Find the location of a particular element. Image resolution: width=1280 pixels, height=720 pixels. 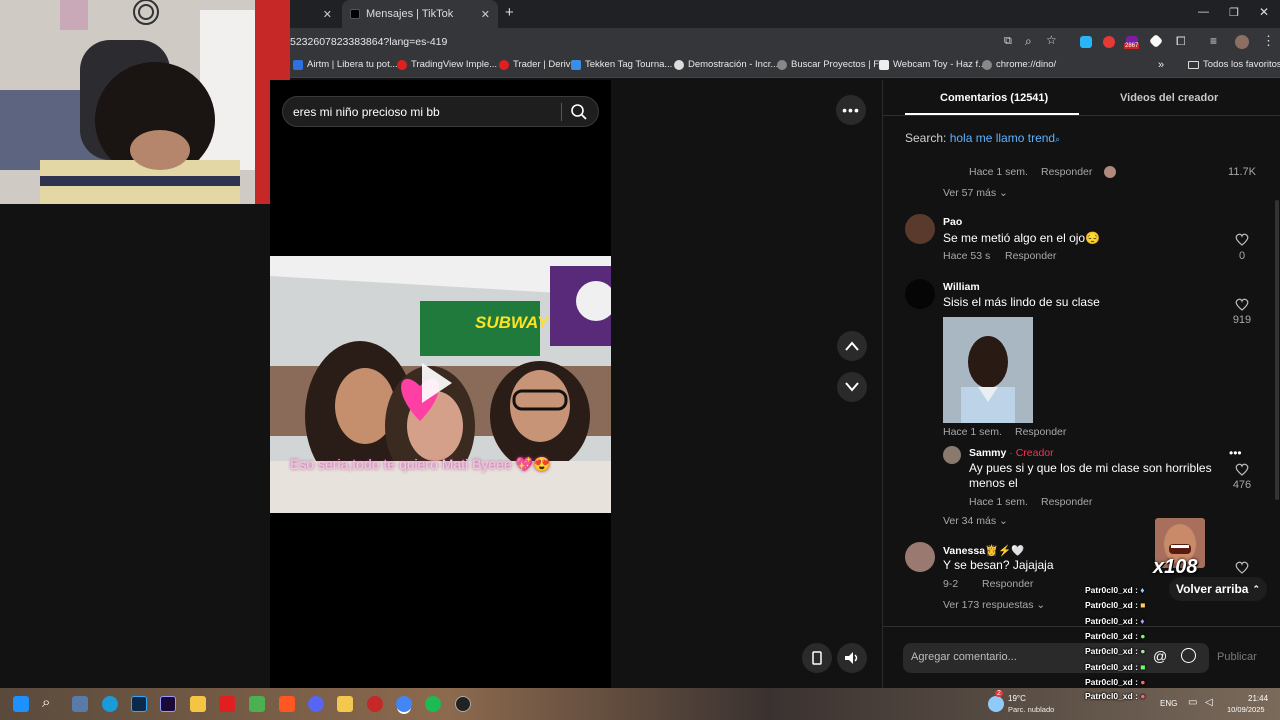

opera-icon is located at coordinates (375, 704).